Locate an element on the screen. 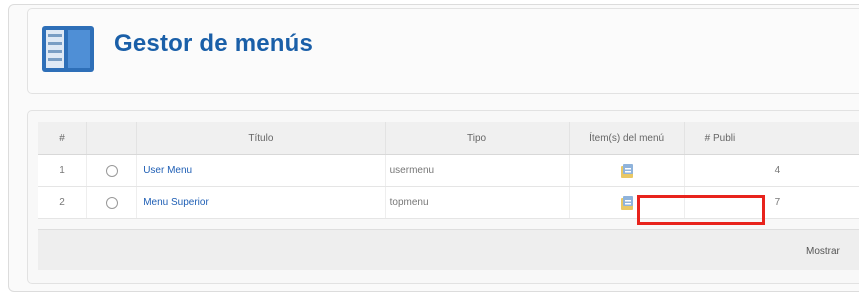 This screenshot has width=859, height=295. row-menu-items-cell is located at coordinates (627, 170).